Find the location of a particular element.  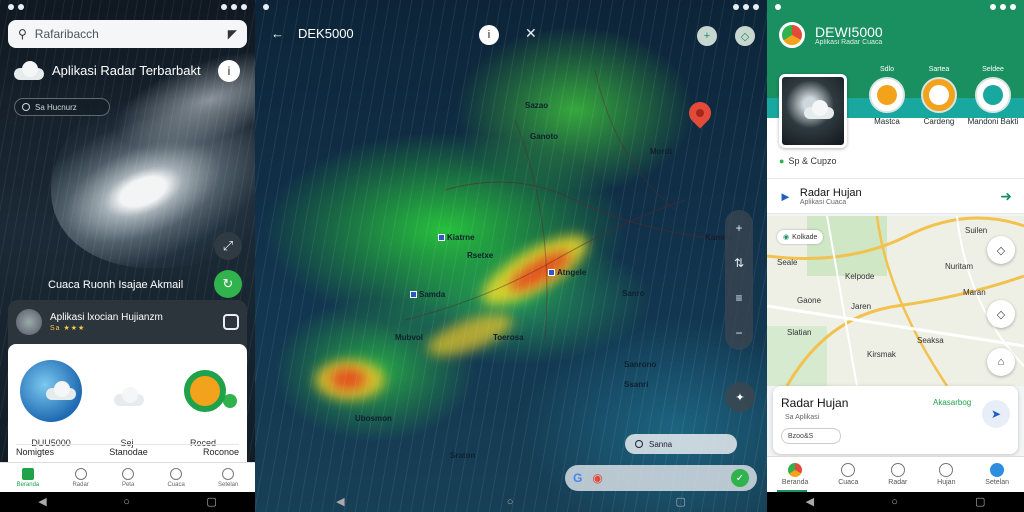

city-label: Sazao is located at coordinates (537, 105).